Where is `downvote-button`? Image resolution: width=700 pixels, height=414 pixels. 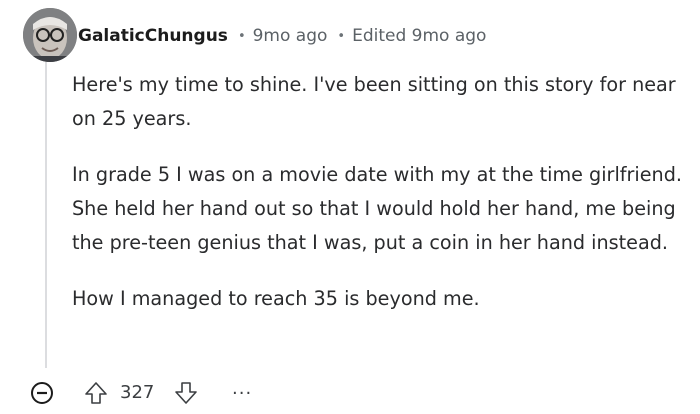
downvote-button is located at coordinates (186, 393).